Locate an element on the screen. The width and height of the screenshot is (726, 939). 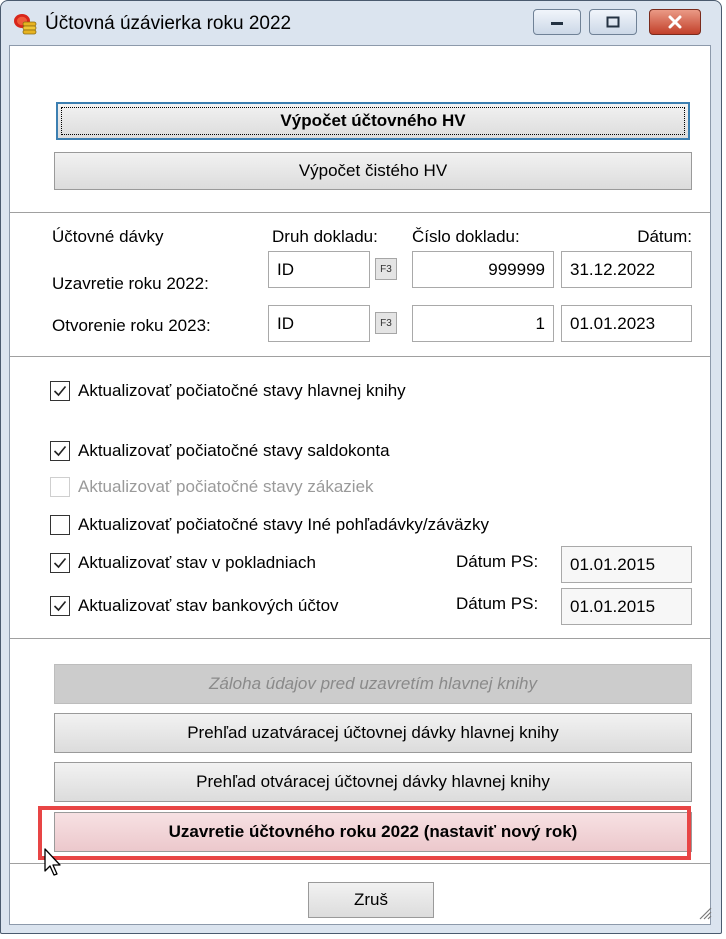
opening-f3-lookup-button: F3 is located at coordinates (386, 323).